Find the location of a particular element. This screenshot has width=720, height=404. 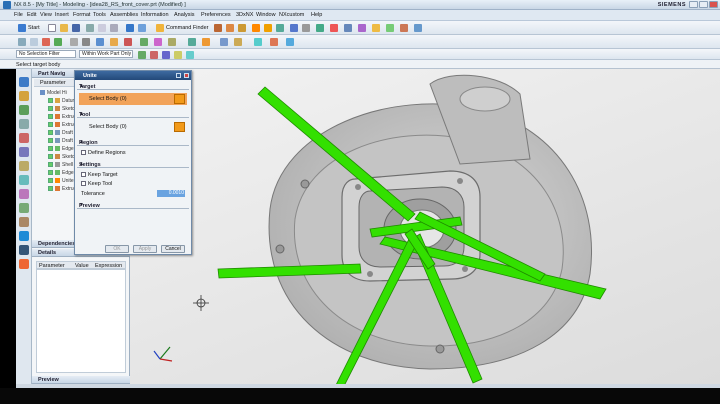

start-icon is located at coordinates (22, 28).